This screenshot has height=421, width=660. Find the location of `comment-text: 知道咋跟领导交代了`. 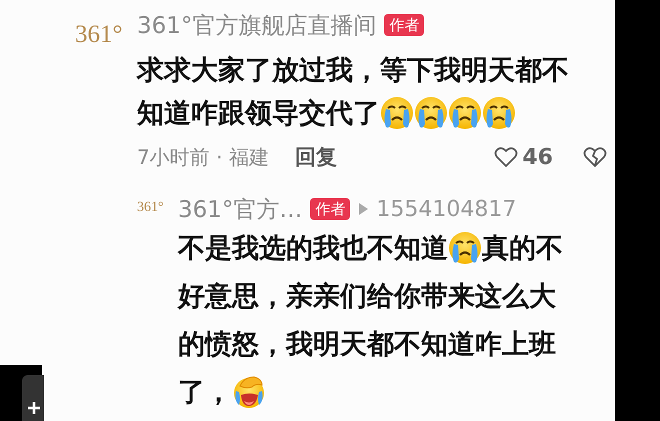

comment-text: 知道咋跟领导交代了 is located at coordinates (258, 113).